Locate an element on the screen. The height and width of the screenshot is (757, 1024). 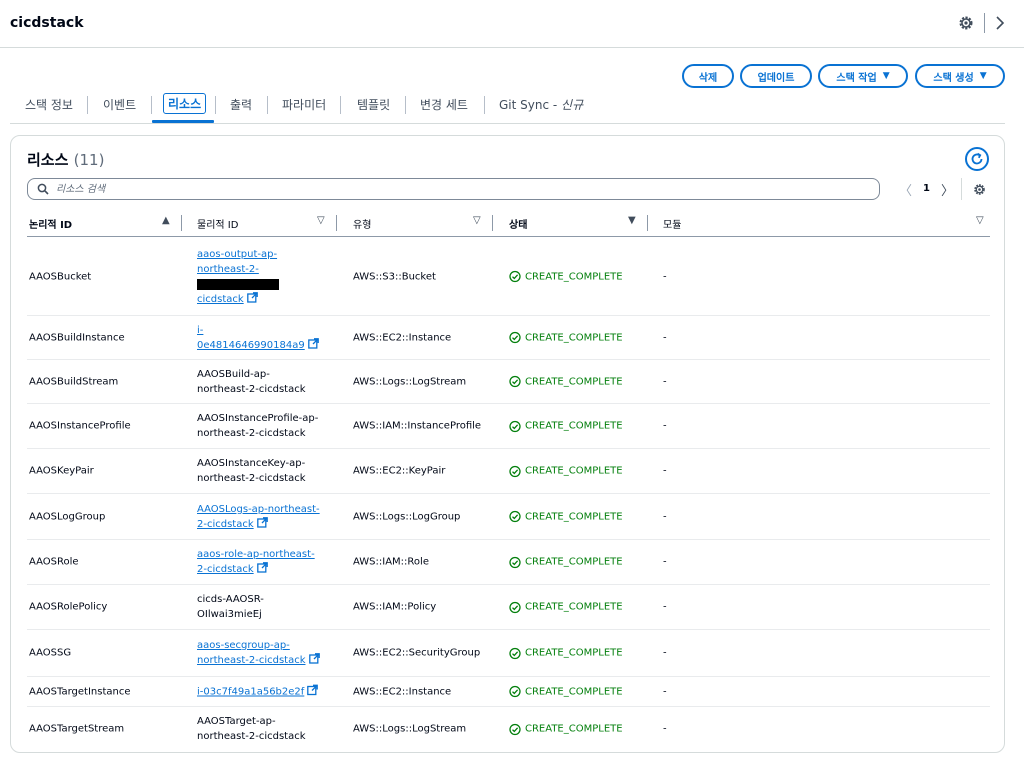
stack-actions-button: 스택 작업 ▼ is located at coordinates (863, 76).